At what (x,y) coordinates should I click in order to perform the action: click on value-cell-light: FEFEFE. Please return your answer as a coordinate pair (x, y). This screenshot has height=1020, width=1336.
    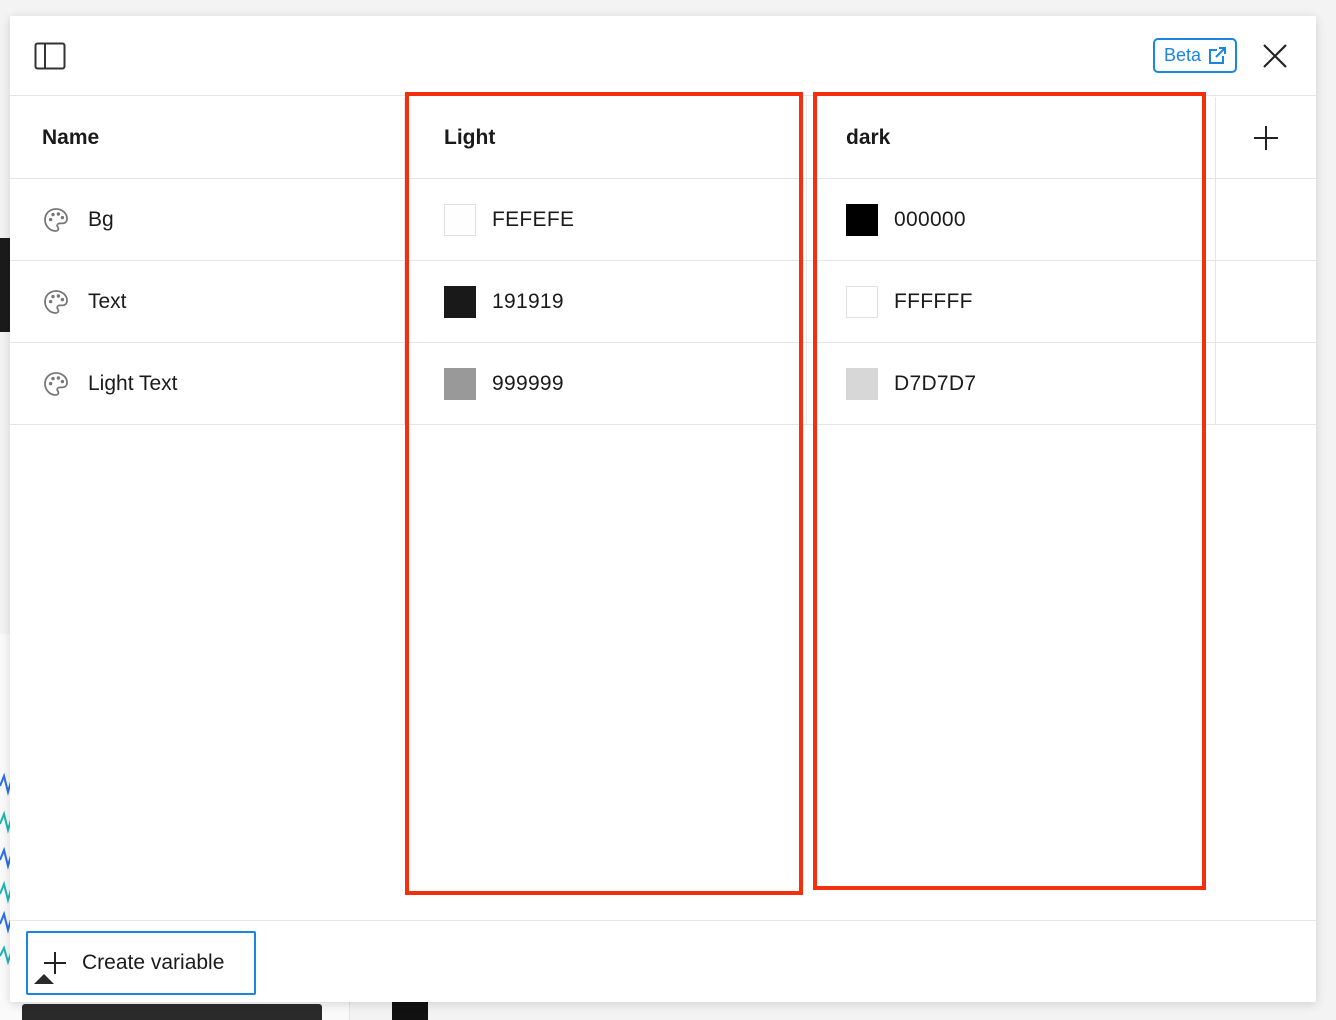
    Looking at the image, I should click on (605, 220).